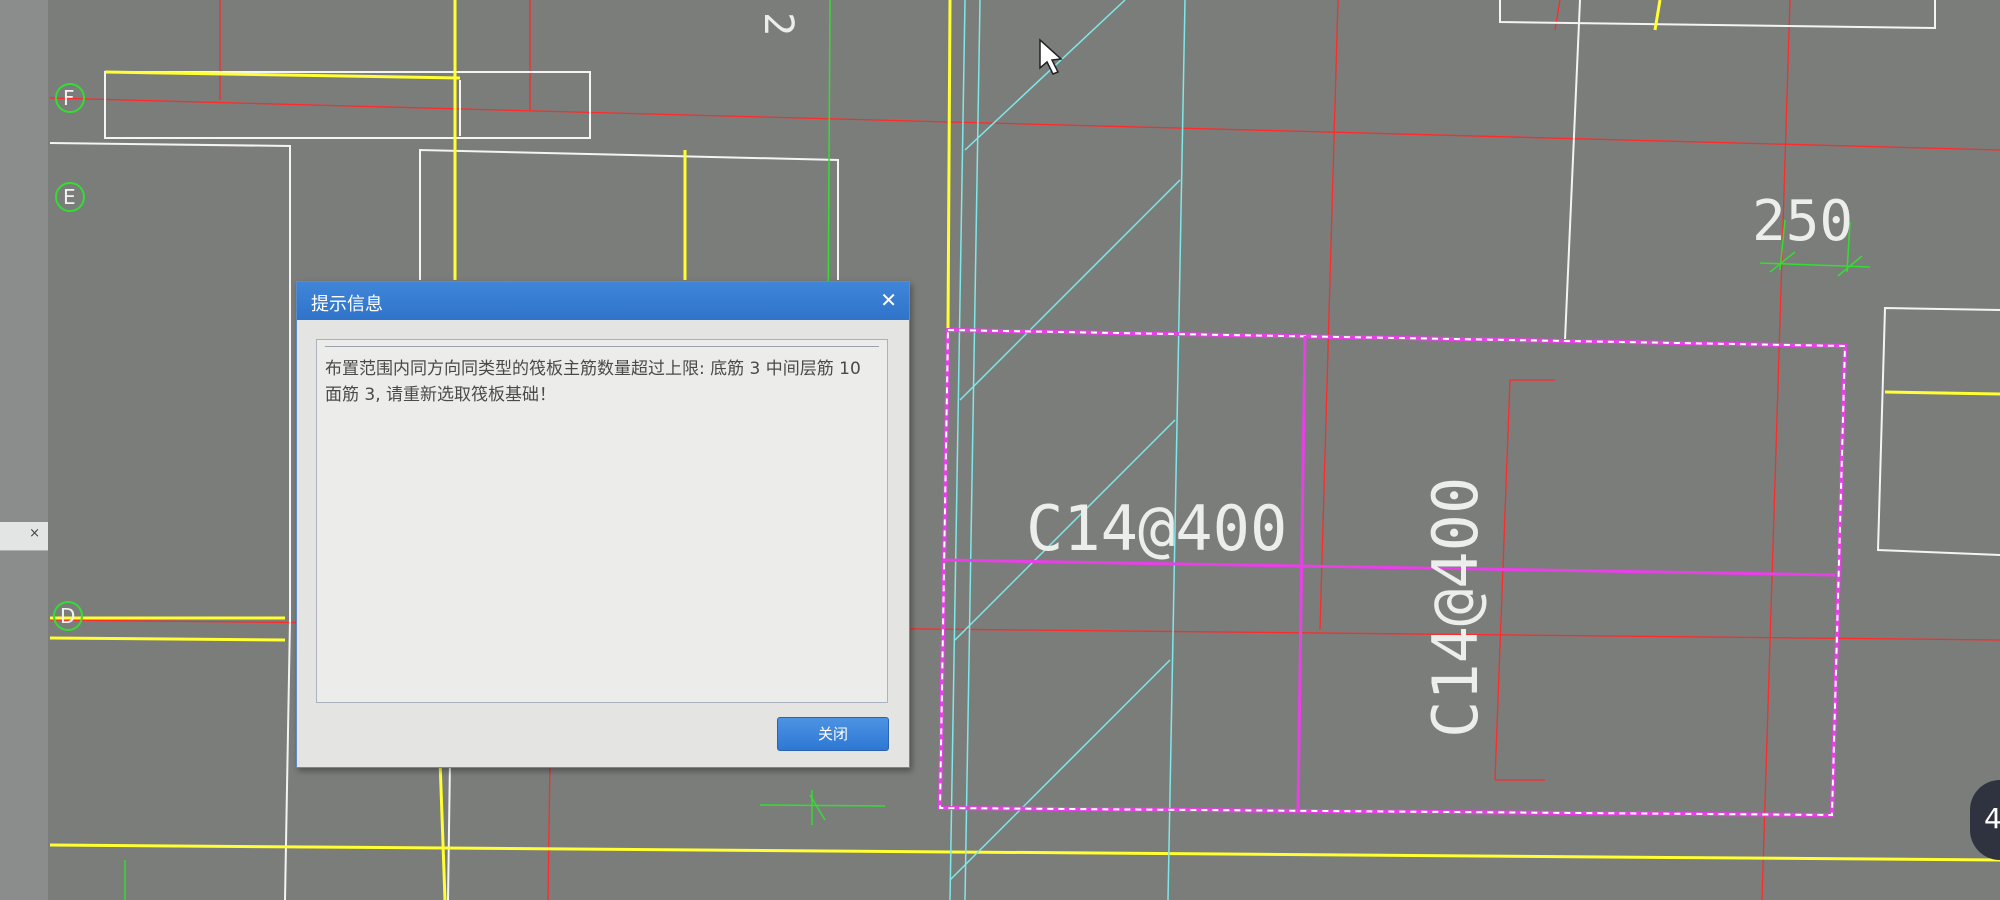 This screenshot has width=2000, height=900. I want to click on svg-text: E, so click(69, 197).